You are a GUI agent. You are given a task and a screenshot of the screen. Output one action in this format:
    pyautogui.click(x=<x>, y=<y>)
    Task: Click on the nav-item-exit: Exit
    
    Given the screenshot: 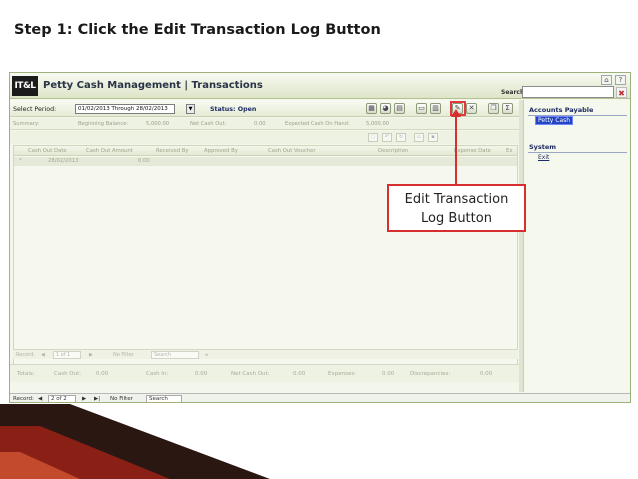 What is the action you would take?
    pyautogui.click(x=543, y=157)
    